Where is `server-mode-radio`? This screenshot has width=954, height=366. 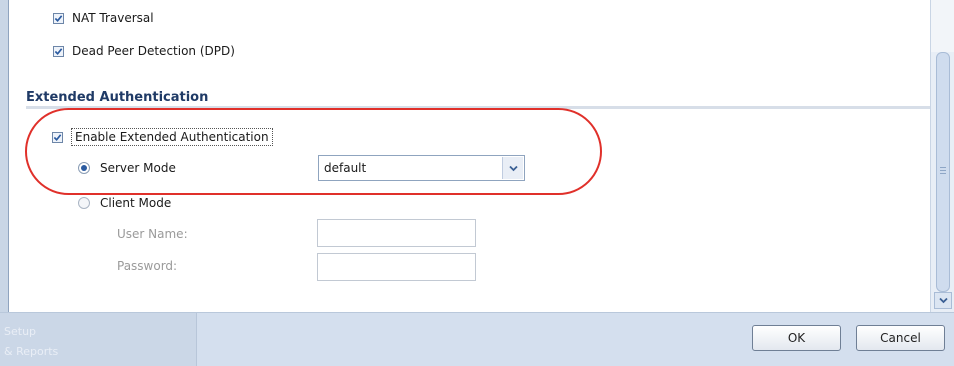
server-mode-radio is located at coordinates (84, 168).